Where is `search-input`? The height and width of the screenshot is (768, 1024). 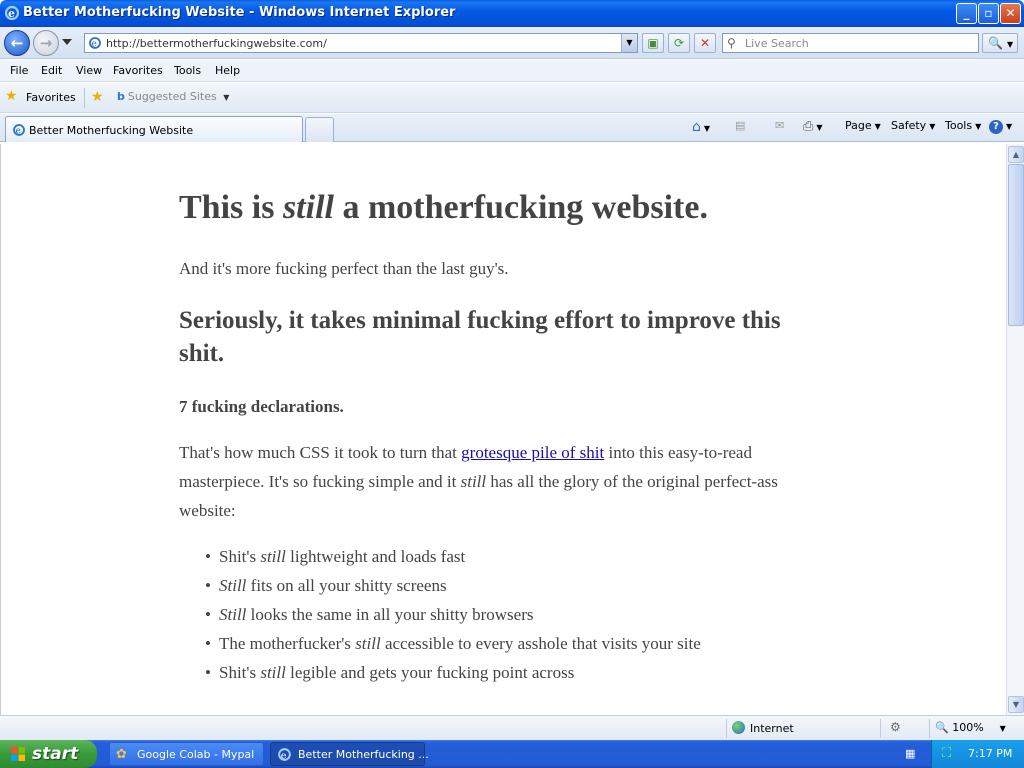 search-input is located at coordinates (860, 43).